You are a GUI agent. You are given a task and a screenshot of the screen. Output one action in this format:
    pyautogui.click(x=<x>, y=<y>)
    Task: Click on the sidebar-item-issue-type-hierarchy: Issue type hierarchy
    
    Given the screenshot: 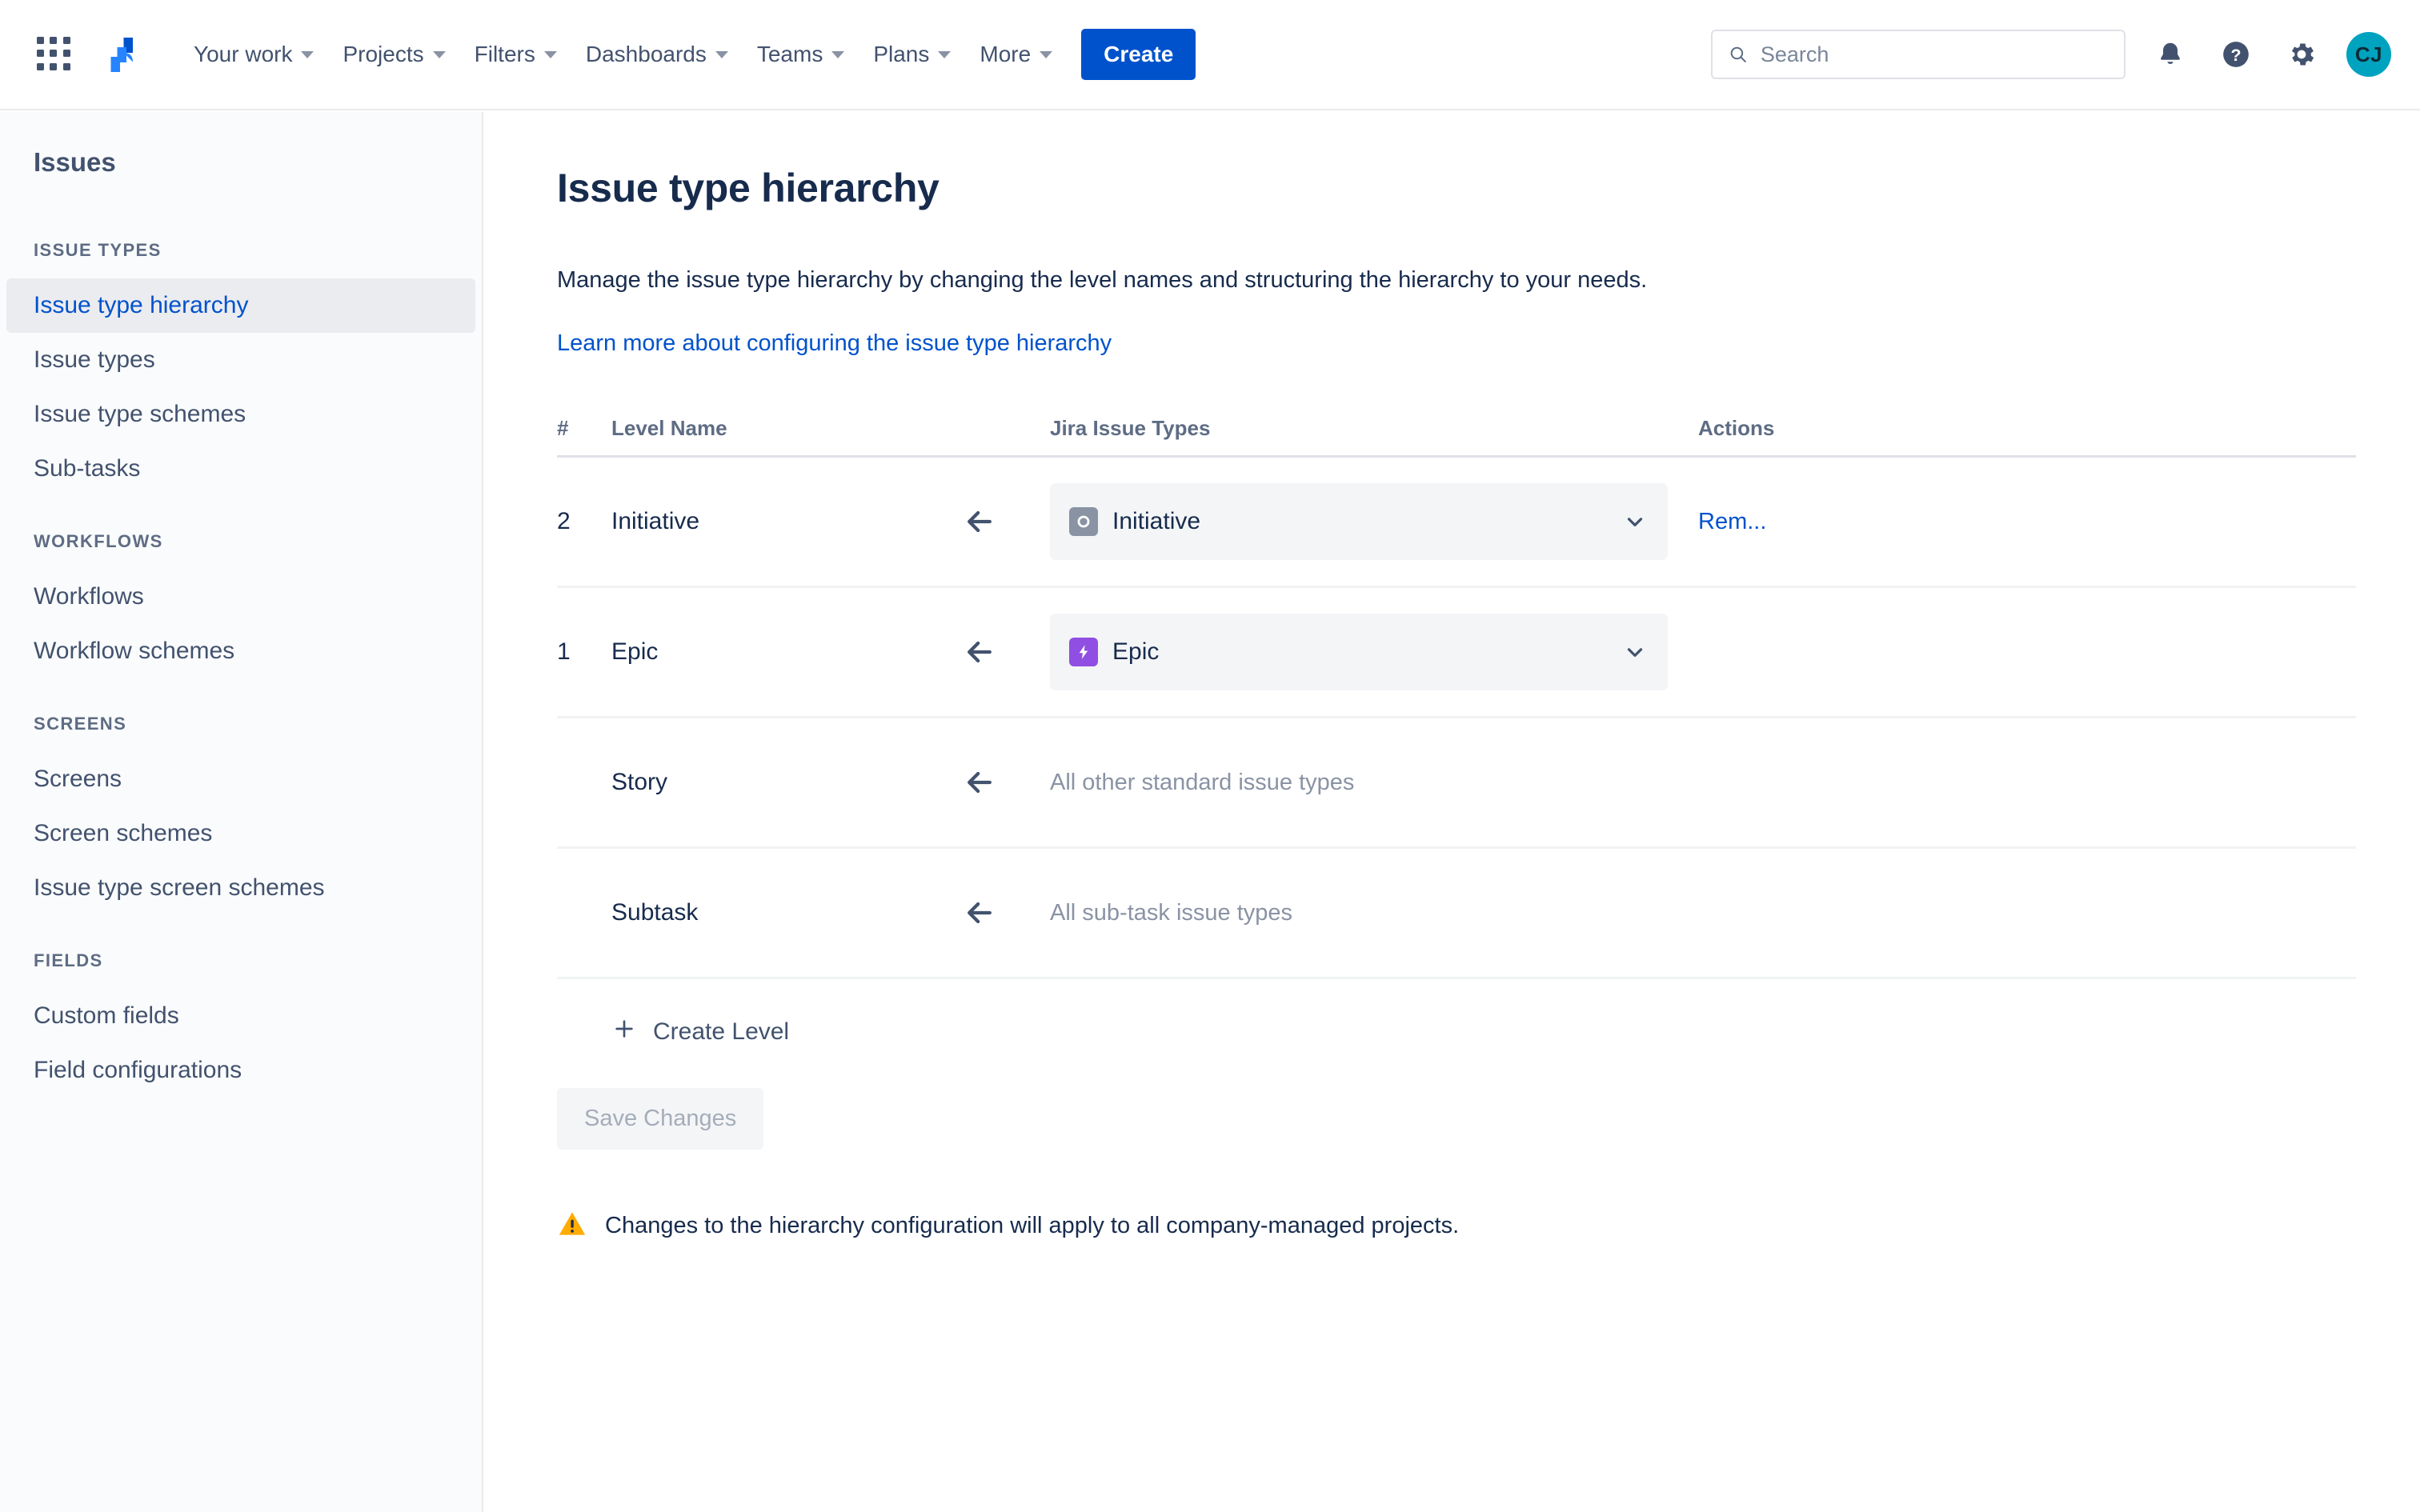 What is the action you would take?
    pyautogui.click(x=240, y=305)
    